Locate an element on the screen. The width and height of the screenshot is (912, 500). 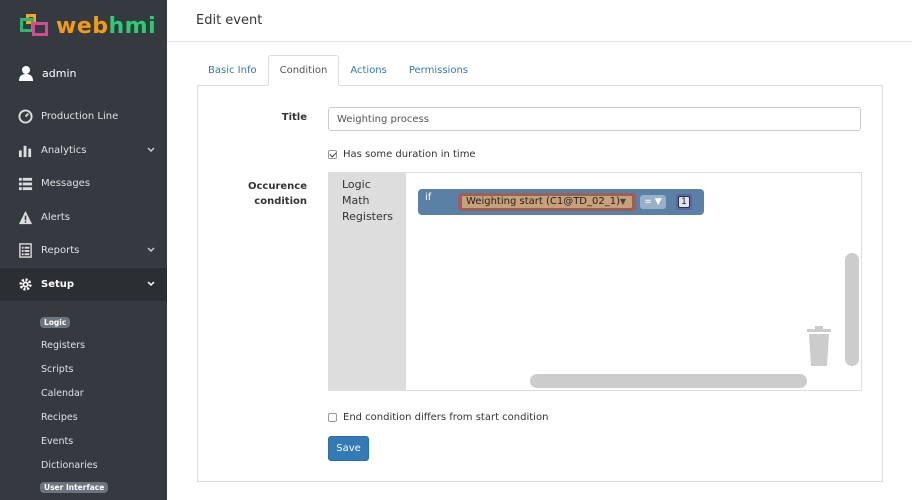
sub-item-events: Events is located at coordinates (83, 442).